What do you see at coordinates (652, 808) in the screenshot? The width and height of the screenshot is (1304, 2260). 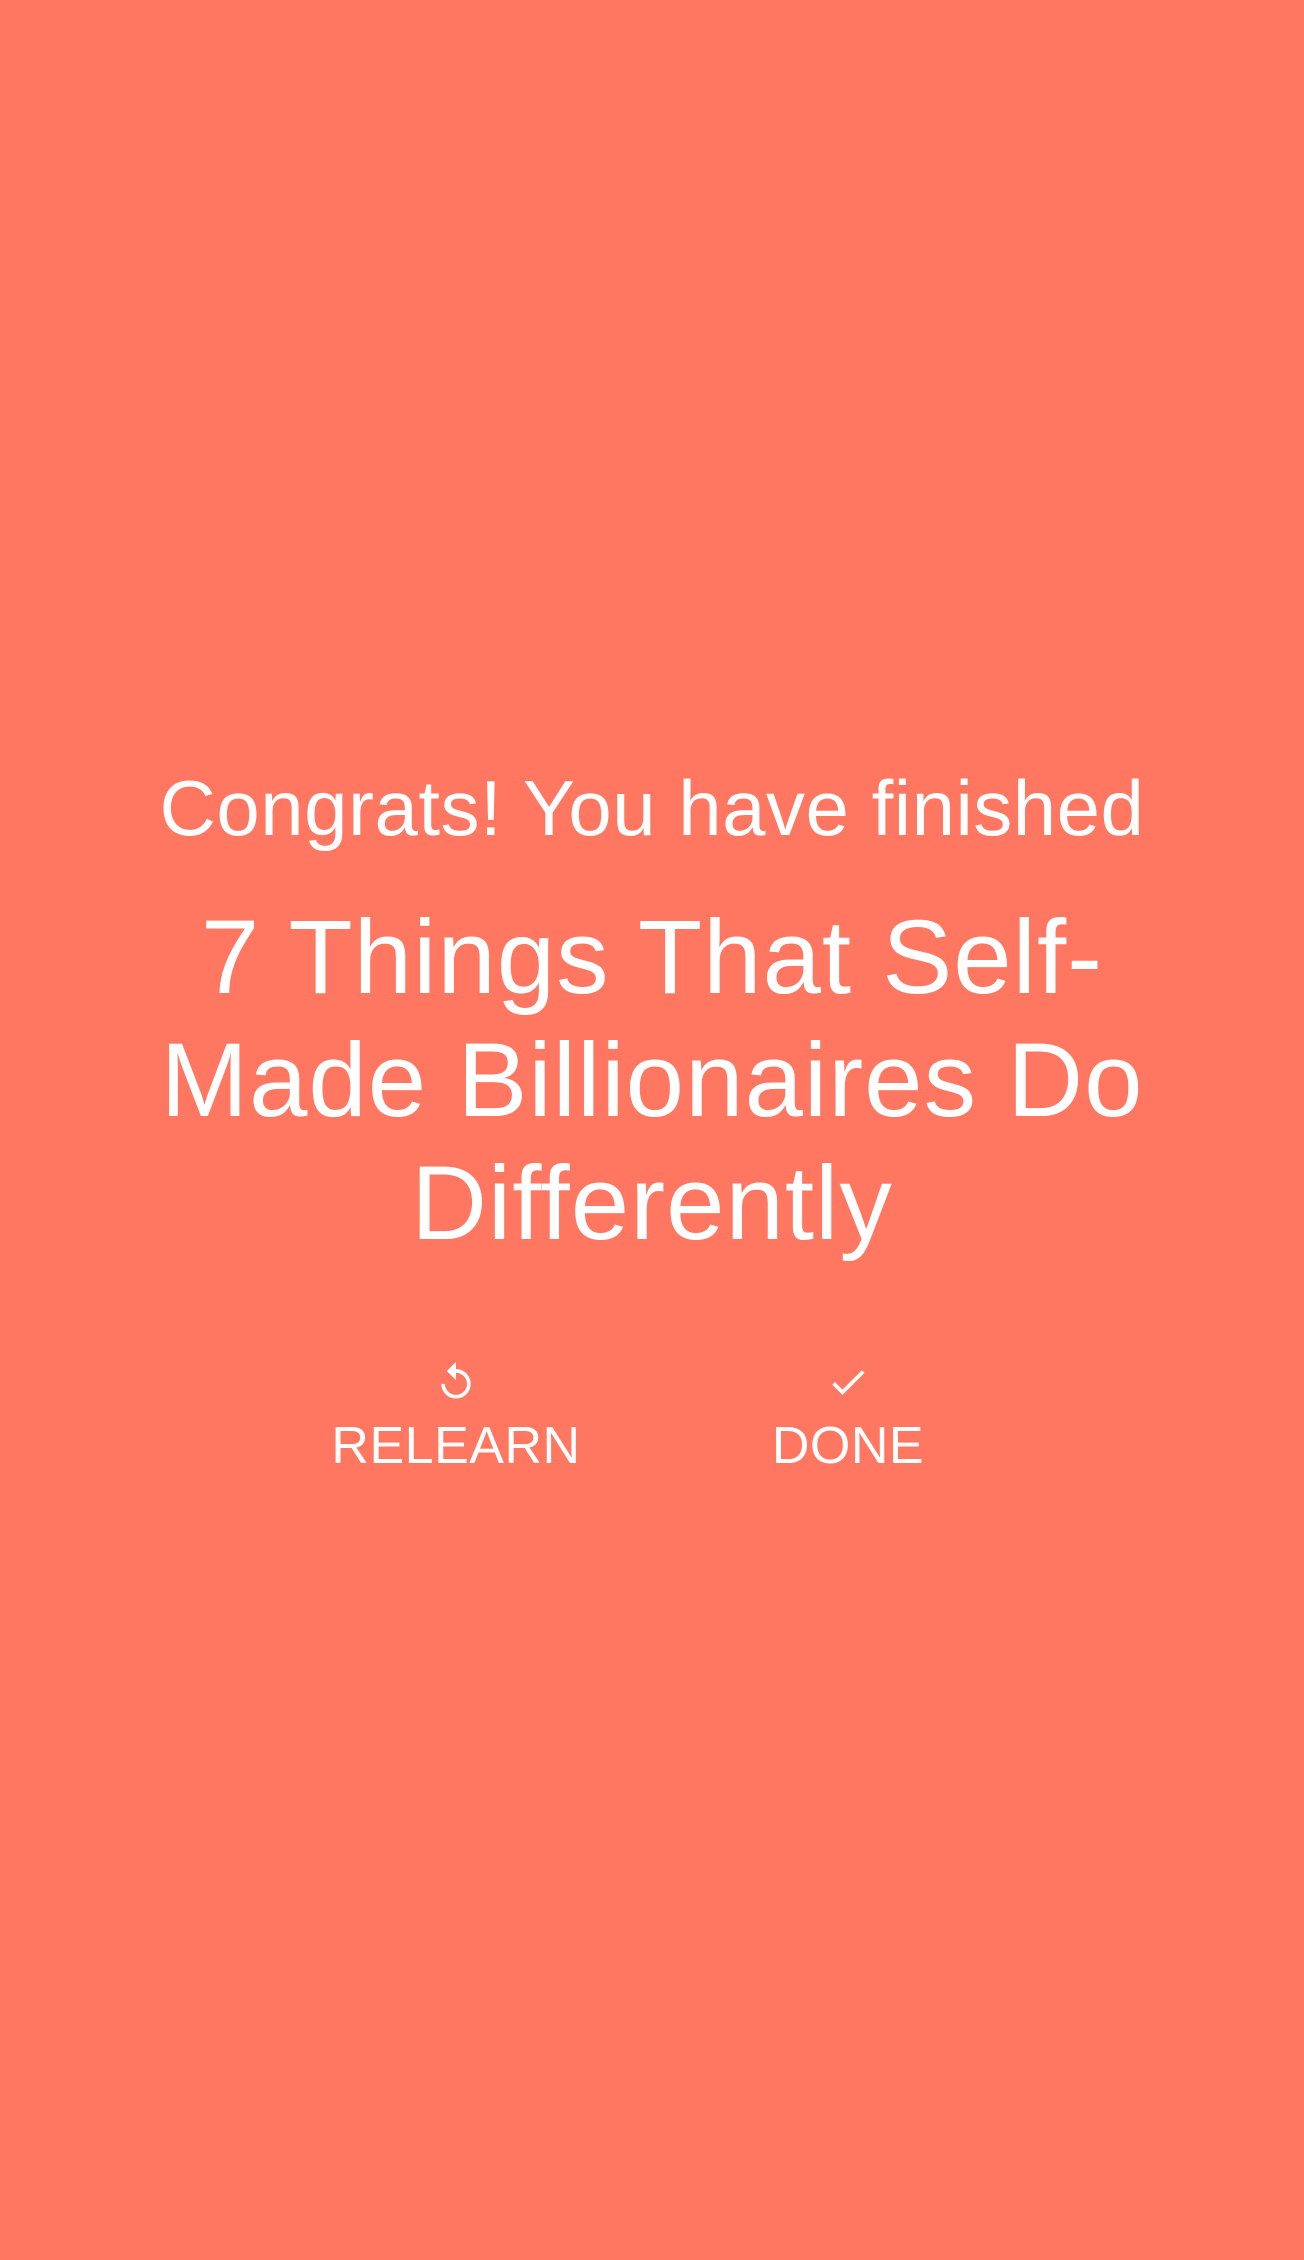 I see `congrats-text: Congrats! You have finished` at bounding box center [652, 808].